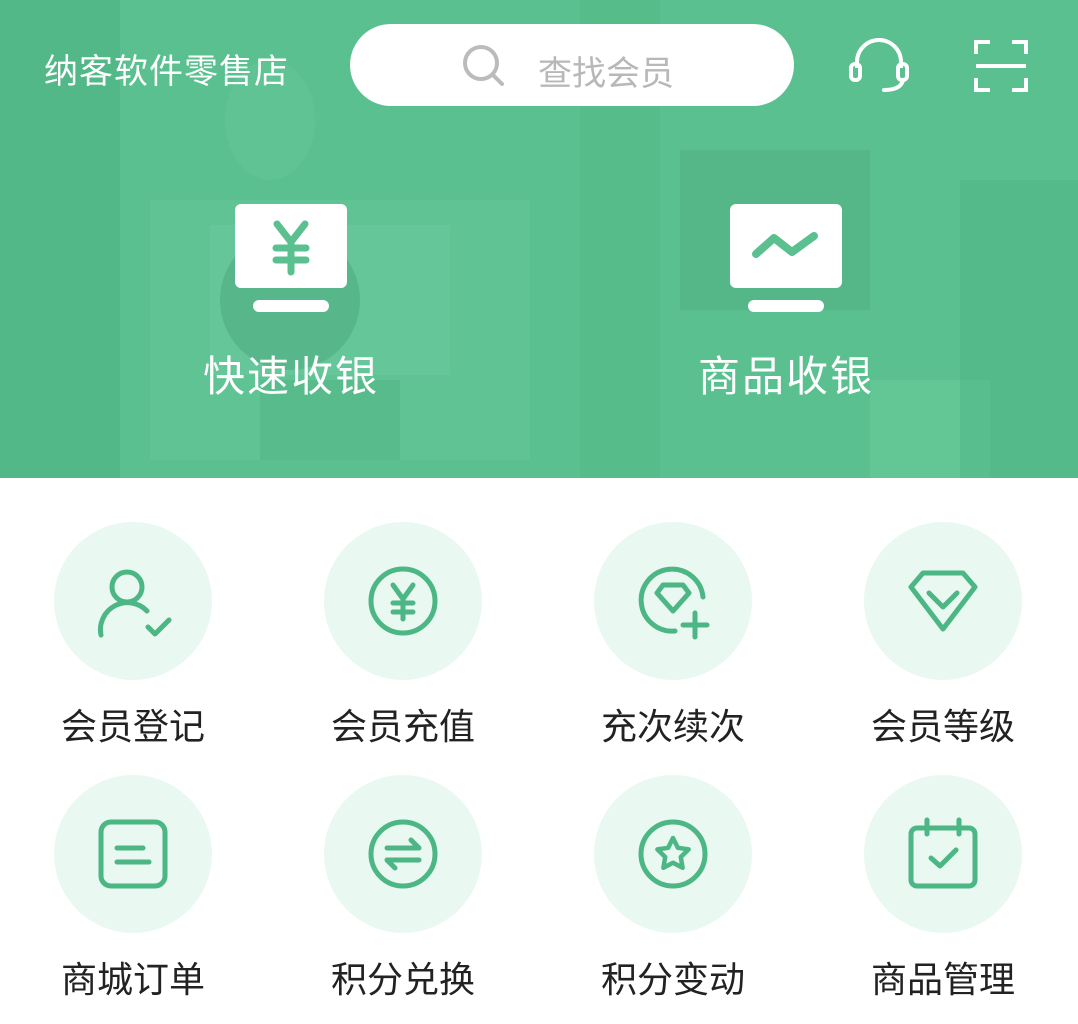 Image resolution: width=1078 pixels, height=1024 pixels. Describe the element at coordinates (942, 727) in the screenshot. I see `menu-item-label: 会员等级` at that location.